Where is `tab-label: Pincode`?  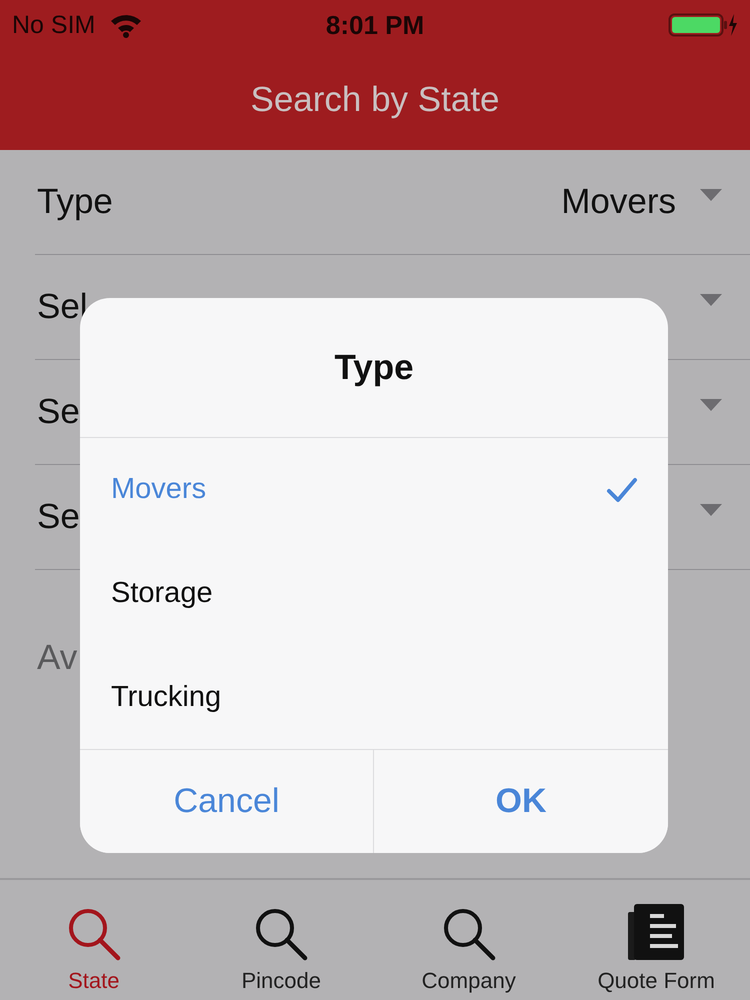
tab-label: Pincode is located at coordinates (281, 981).